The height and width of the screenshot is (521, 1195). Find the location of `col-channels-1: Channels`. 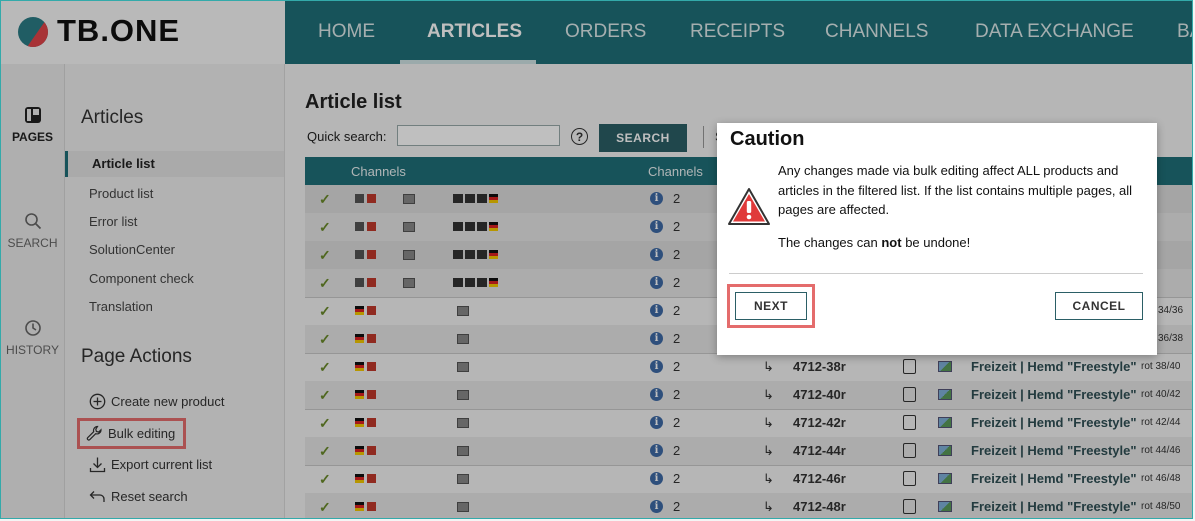

col-channels-1: Channels is located at coordinates (378, 171).